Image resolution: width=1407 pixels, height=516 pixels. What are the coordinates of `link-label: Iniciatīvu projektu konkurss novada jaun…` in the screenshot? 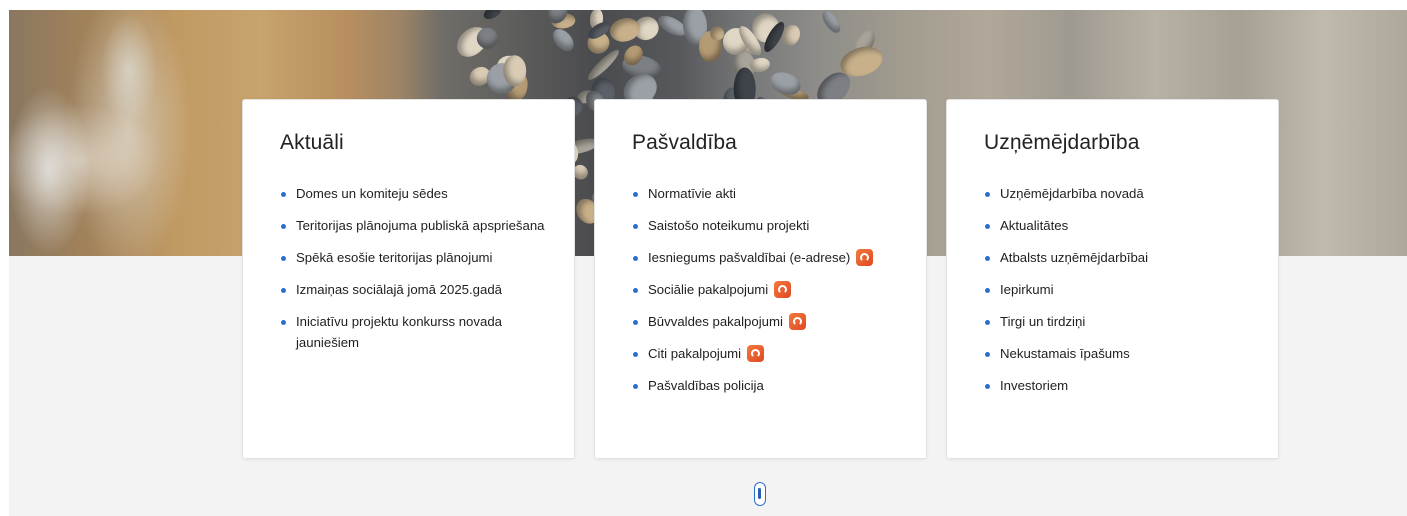 It's located at (399, 332).